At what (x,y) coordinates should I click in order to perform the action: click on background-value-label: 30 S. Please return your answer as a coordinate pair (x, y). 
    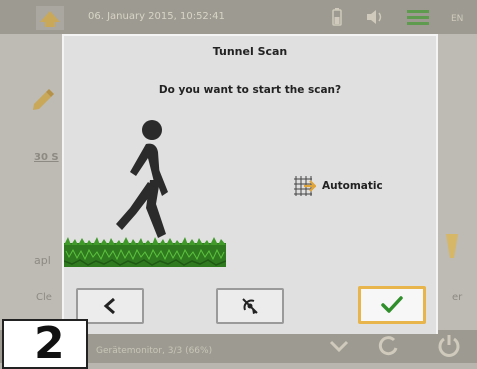
    Looking at the image, I should click on (46, 157).